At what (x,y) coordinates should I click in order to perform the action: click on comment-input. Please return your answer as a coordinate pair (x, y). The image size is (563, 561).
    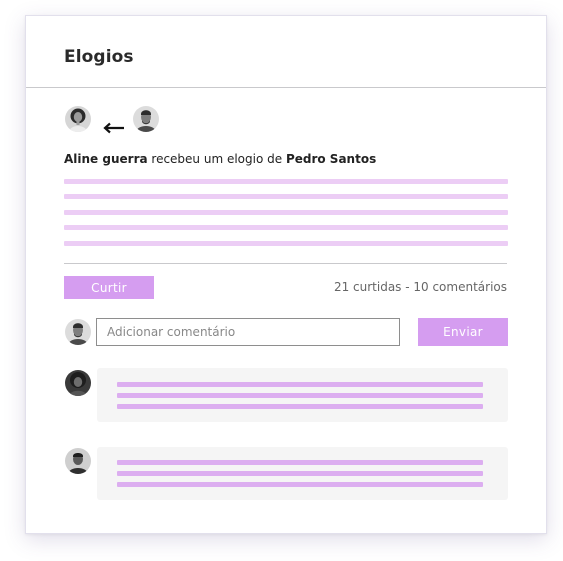
    Looking at the image, I should click on (248, 332).